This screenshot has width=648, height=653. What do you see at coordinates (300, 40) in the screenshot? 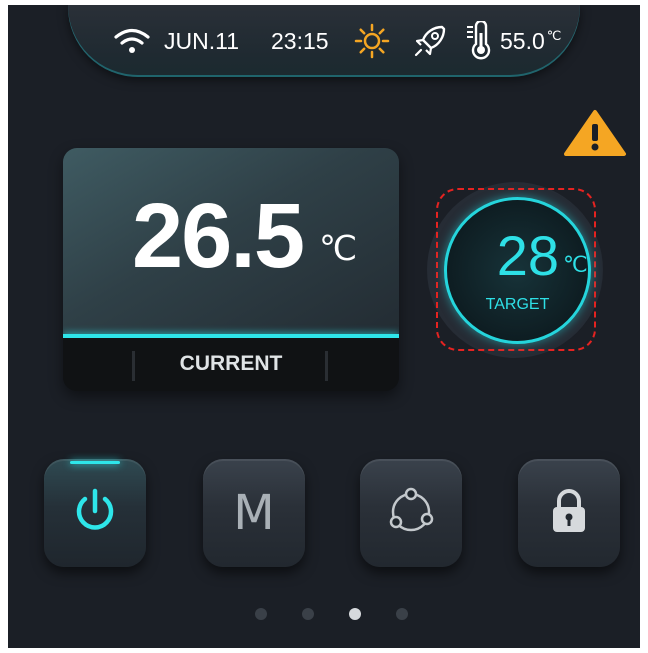
I see `status-time: 23:15` at bounding box center [300, 40].